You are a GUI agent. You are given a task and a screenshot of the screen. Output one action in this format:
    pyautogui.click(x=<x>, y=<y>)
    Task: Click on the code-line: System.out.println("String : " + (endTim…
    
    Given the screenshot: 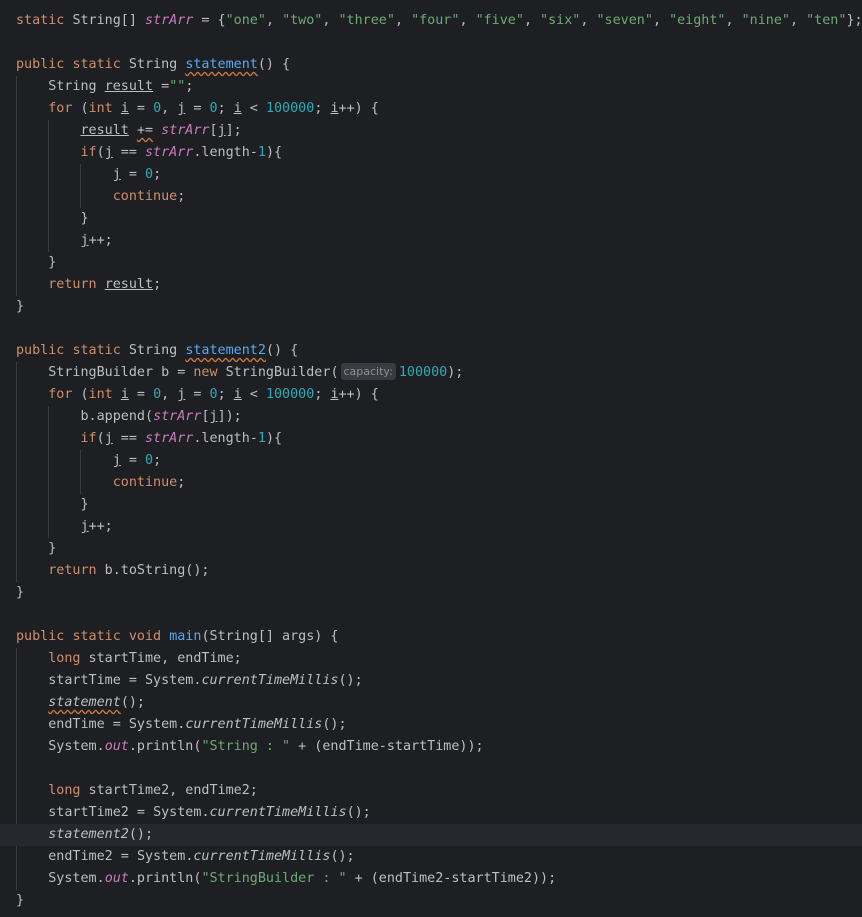 What is the action you would take?
    pyautogui.click(x=266, y=746)
    